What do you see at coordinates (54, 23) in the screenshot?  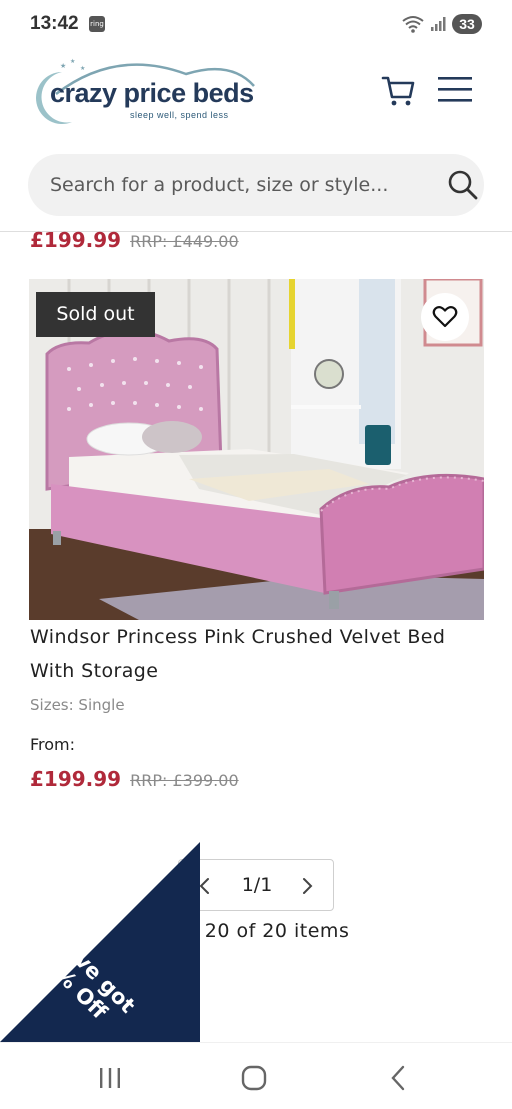 I see `status-time: 13:42` at bounding box center [54, 23].